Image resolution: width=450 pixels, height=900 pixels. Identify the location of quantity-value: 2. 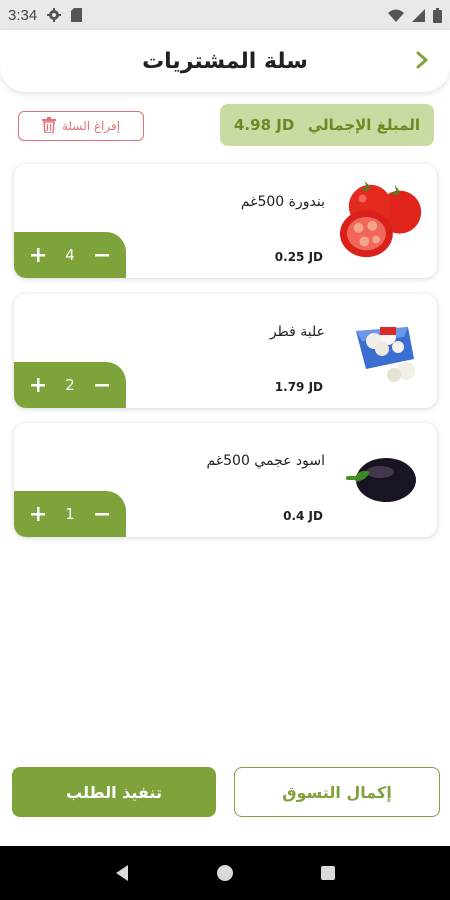
(70, 385).